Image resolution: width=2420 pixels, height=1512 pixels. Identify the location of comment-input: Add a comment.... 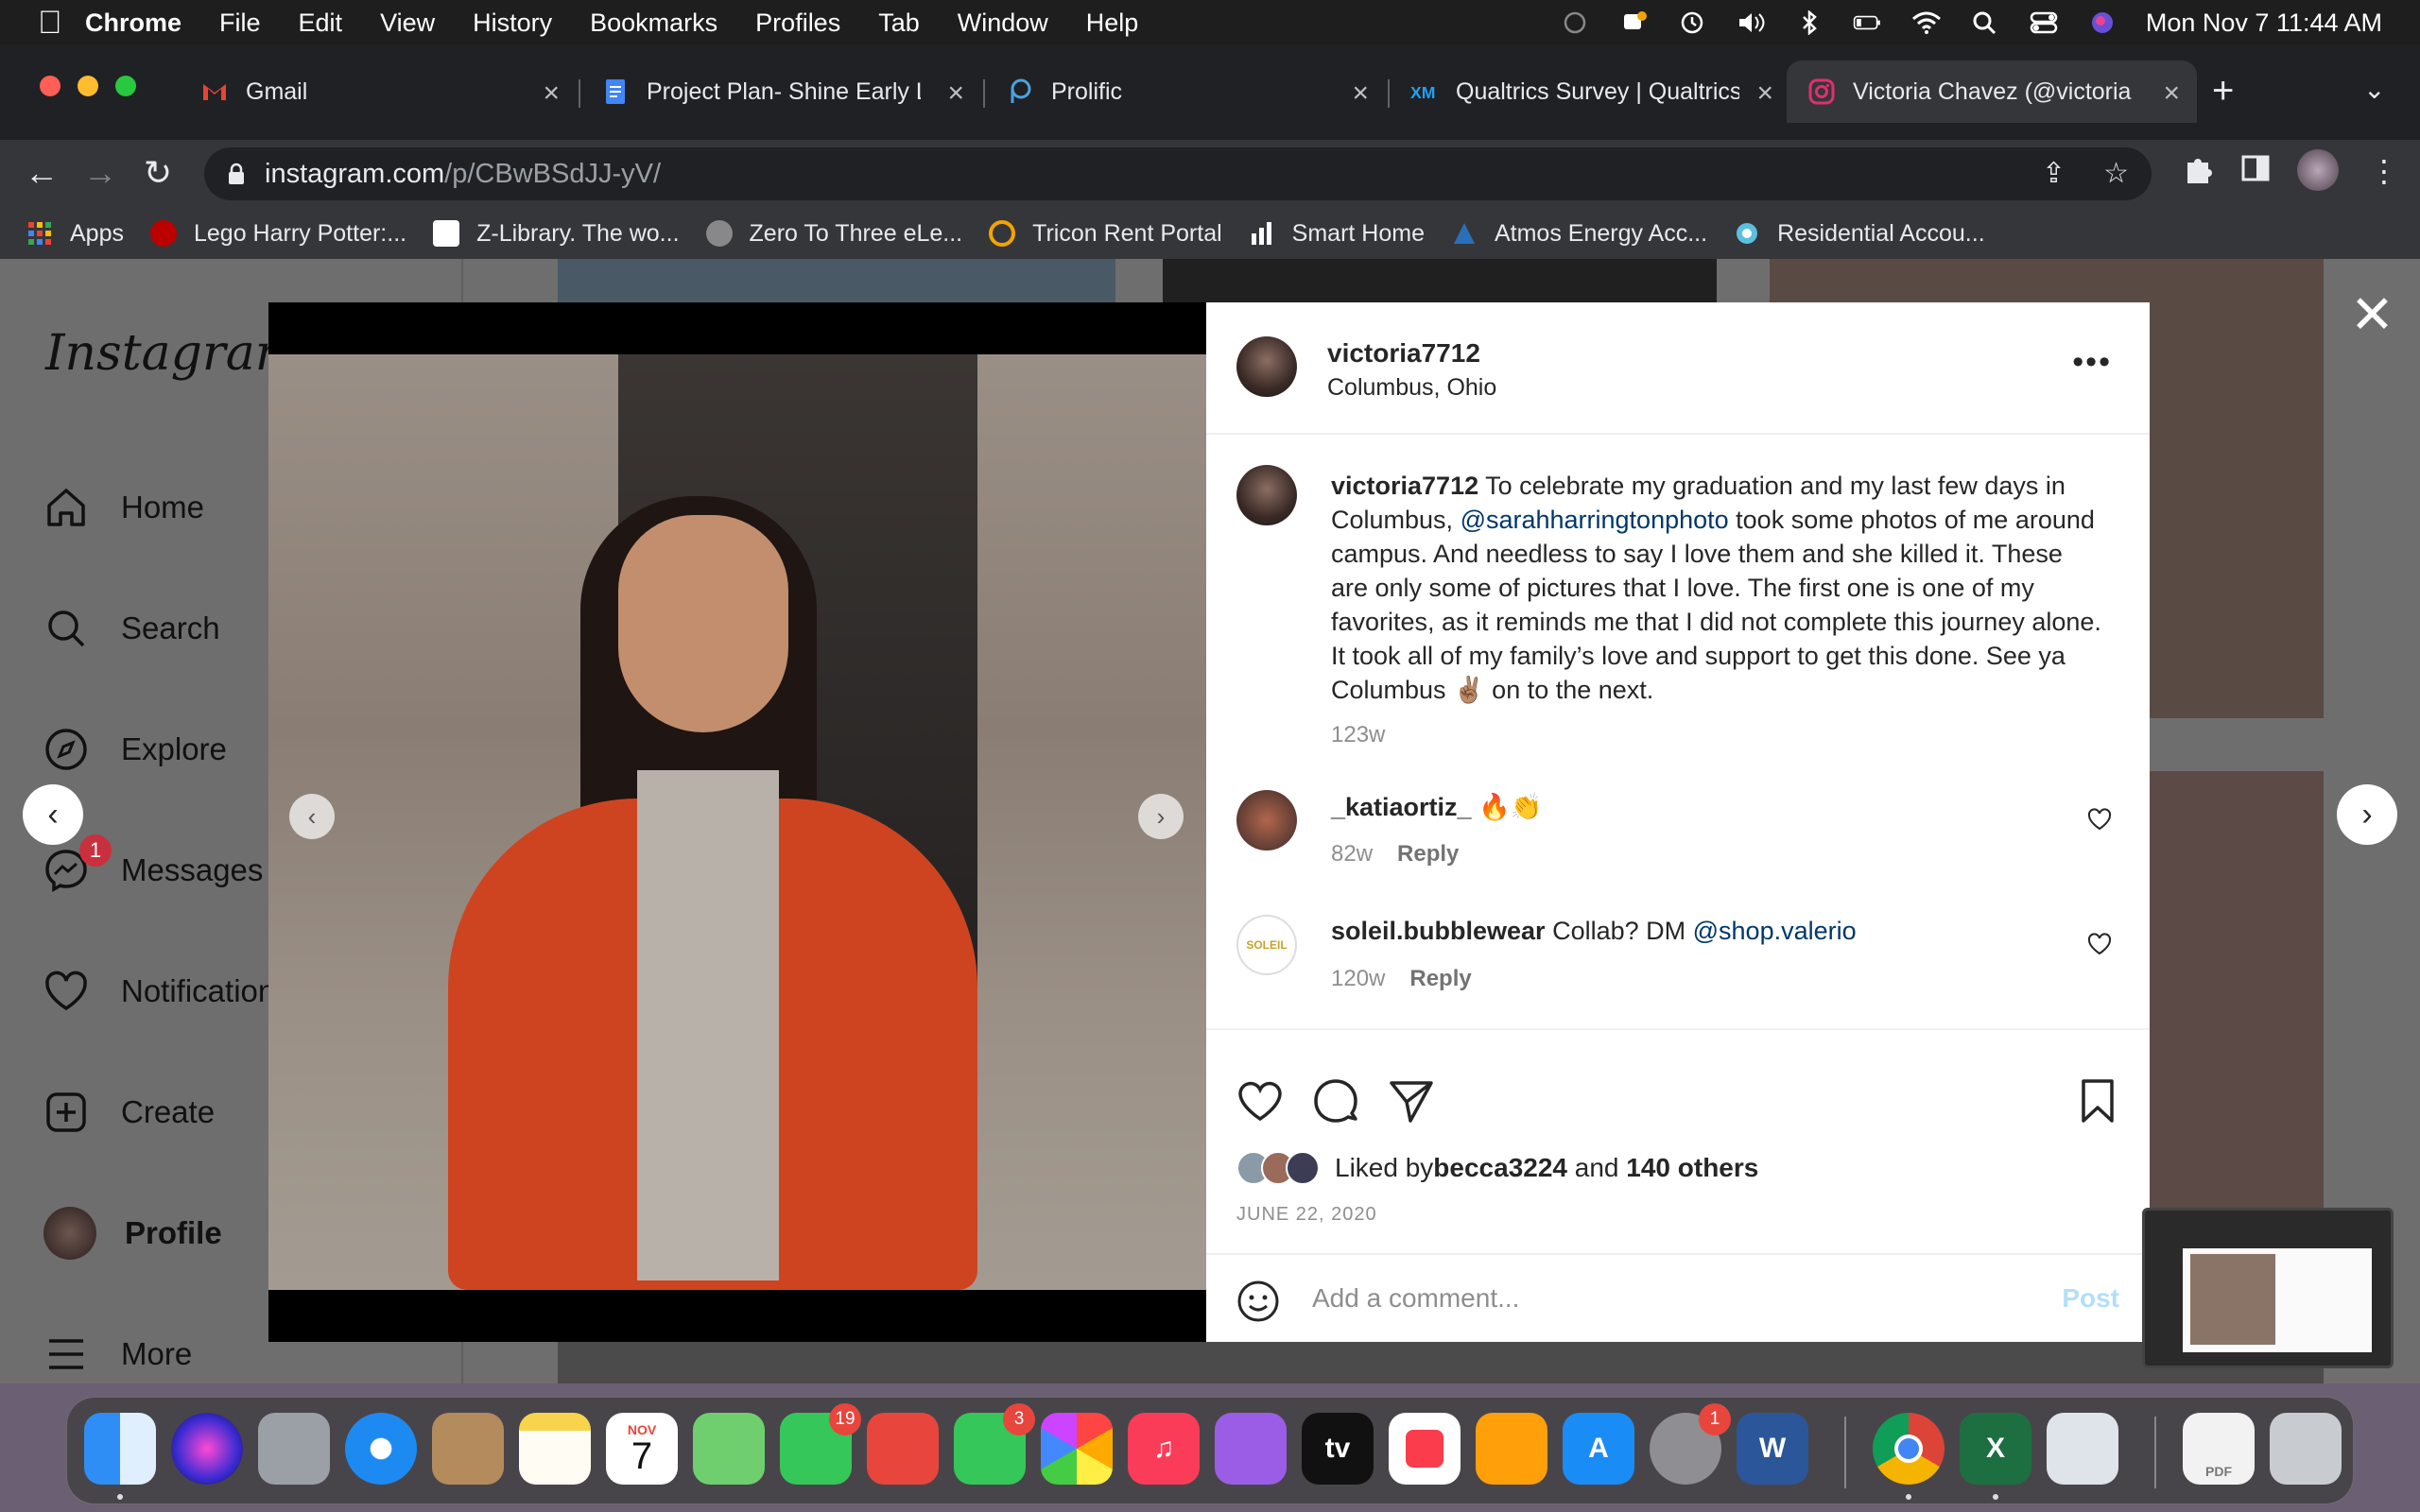
(1416, 1298).